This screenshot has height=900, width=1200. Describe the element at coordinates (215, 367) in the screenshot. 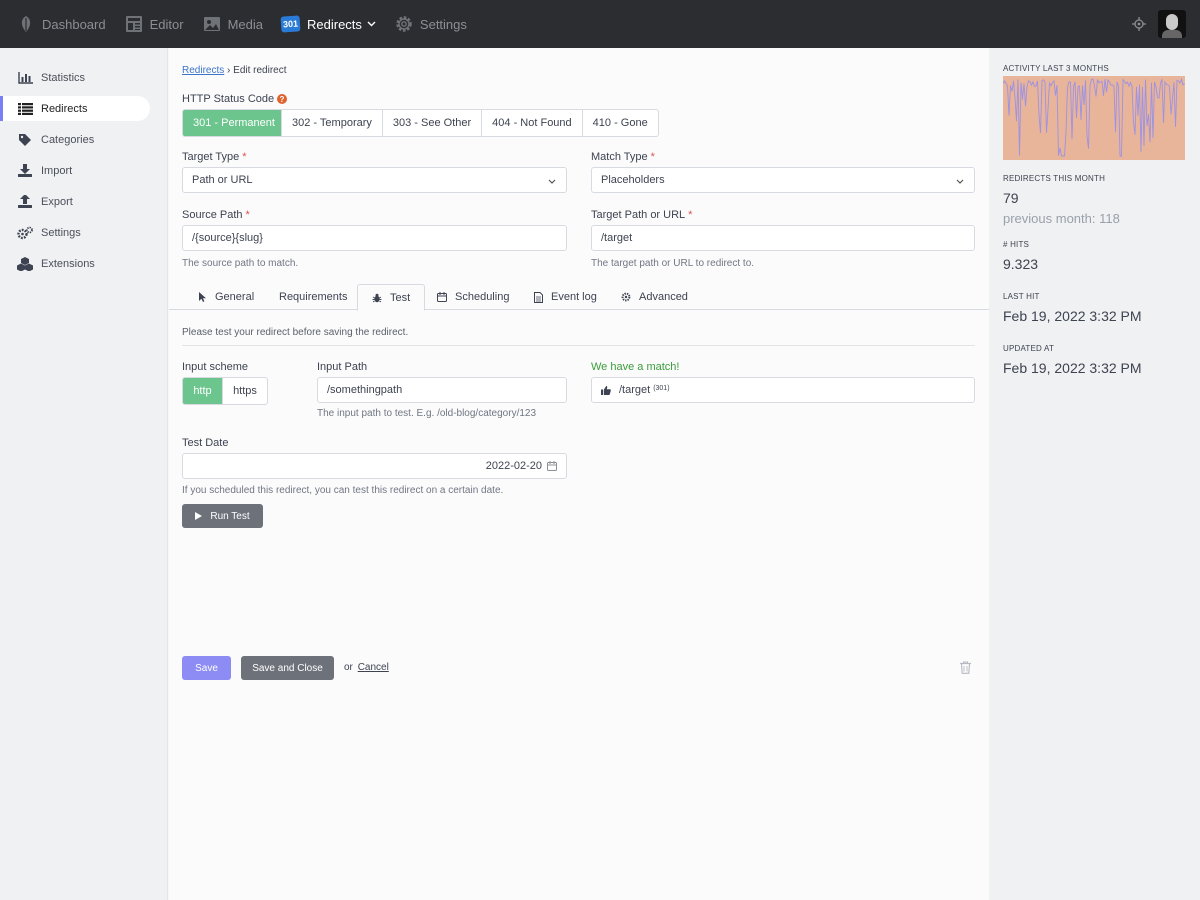

I see `input-scheme-label: Input scheme` at that location.